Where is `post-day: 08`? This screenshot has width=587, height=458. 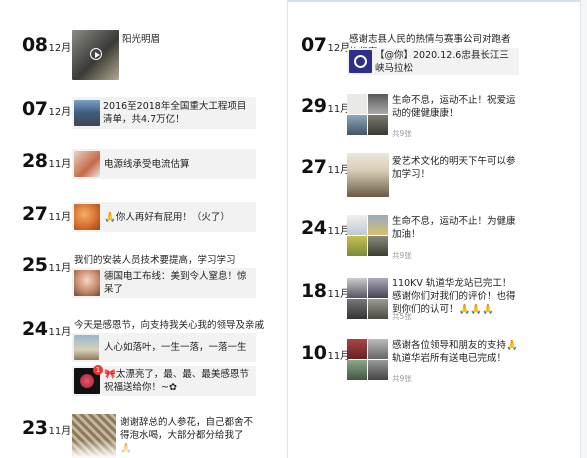
post-day: 08 is located at coordinates (35, 45).